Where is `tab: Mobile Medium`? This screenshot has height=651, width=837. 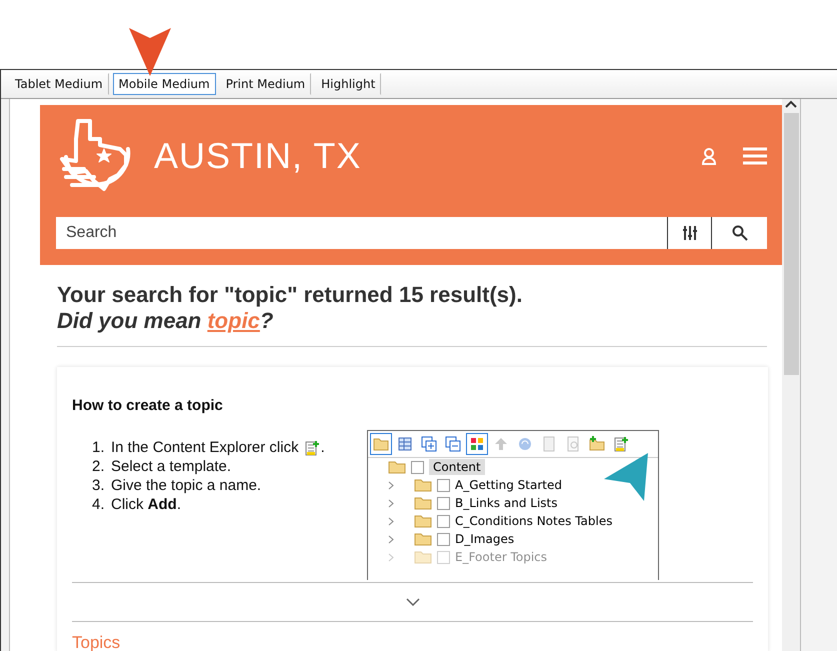 tab: Mobile Medium is located at coordinates (164, 84).